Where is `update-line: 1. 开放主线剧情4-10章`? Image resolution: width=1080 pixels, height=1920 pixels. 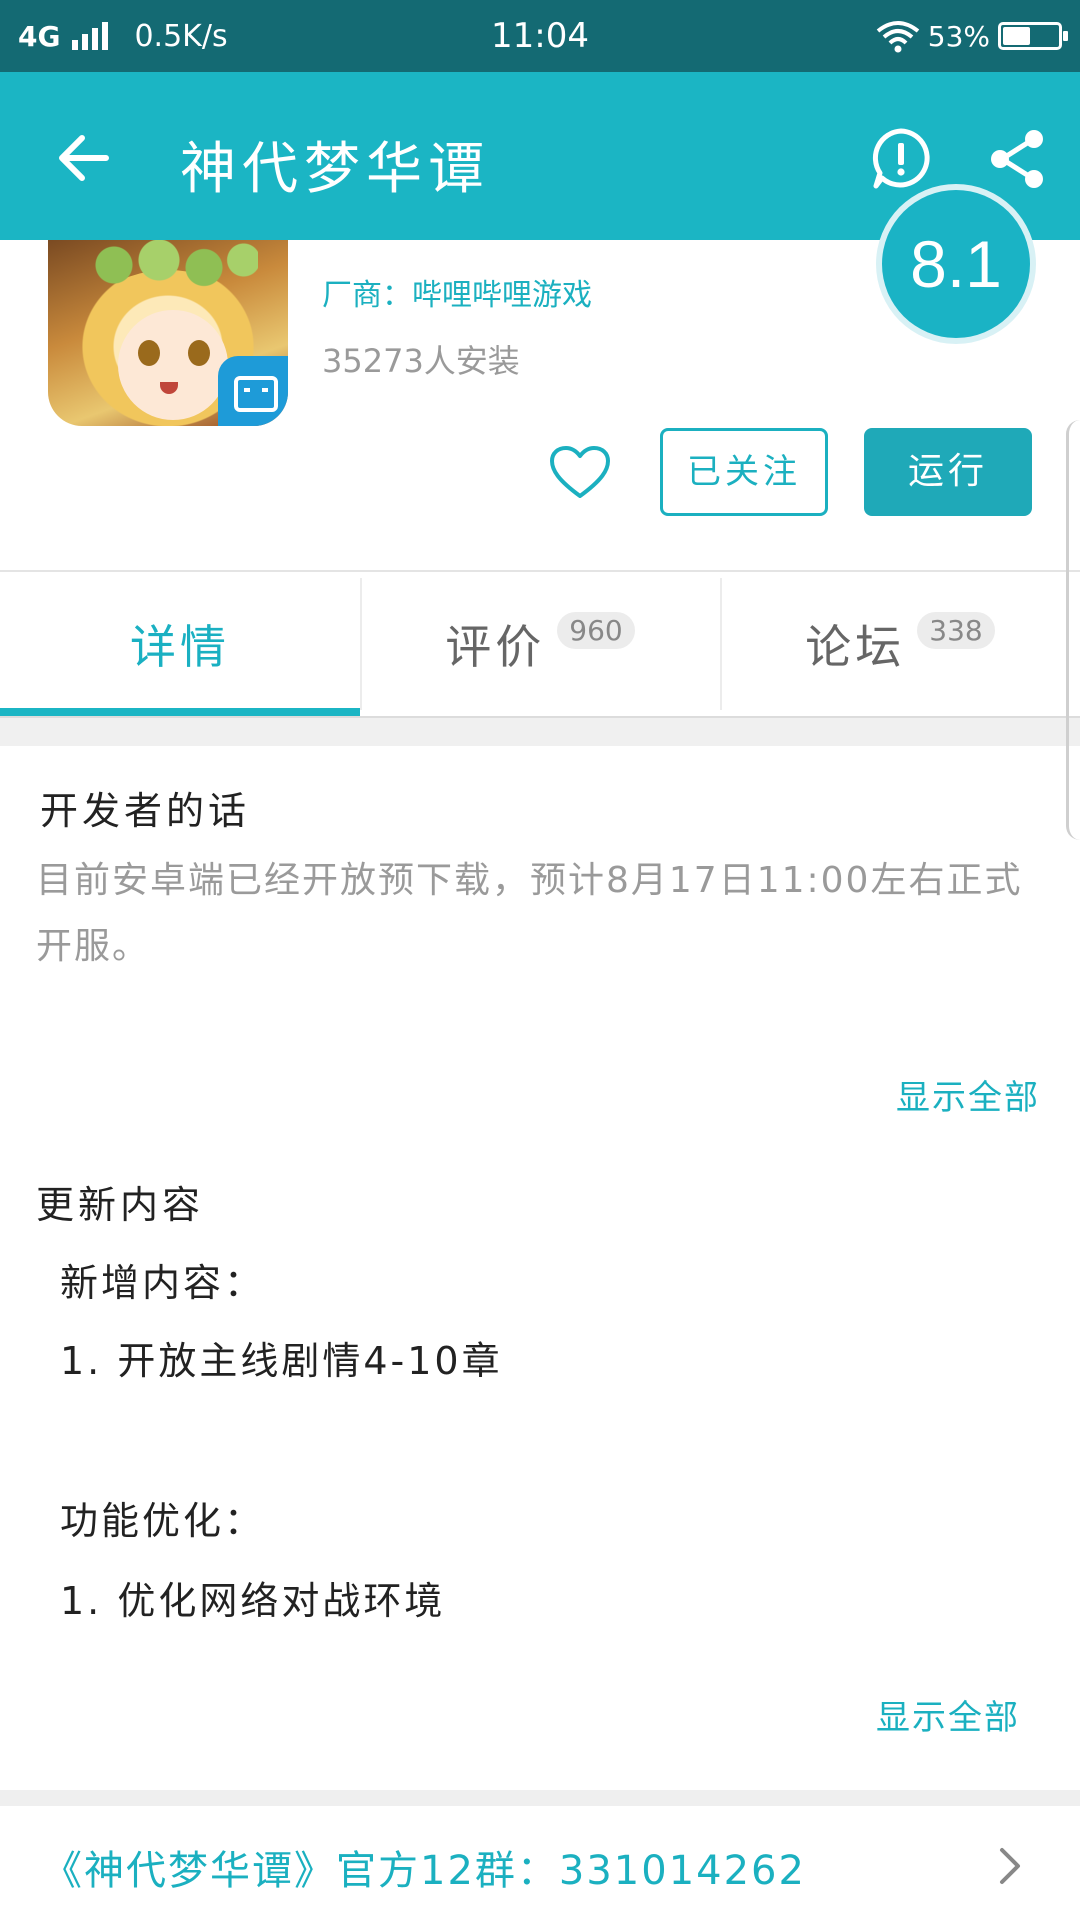
update-line: 1. 开放主线剧情4-10章 is located at coordinates (281, 1361).